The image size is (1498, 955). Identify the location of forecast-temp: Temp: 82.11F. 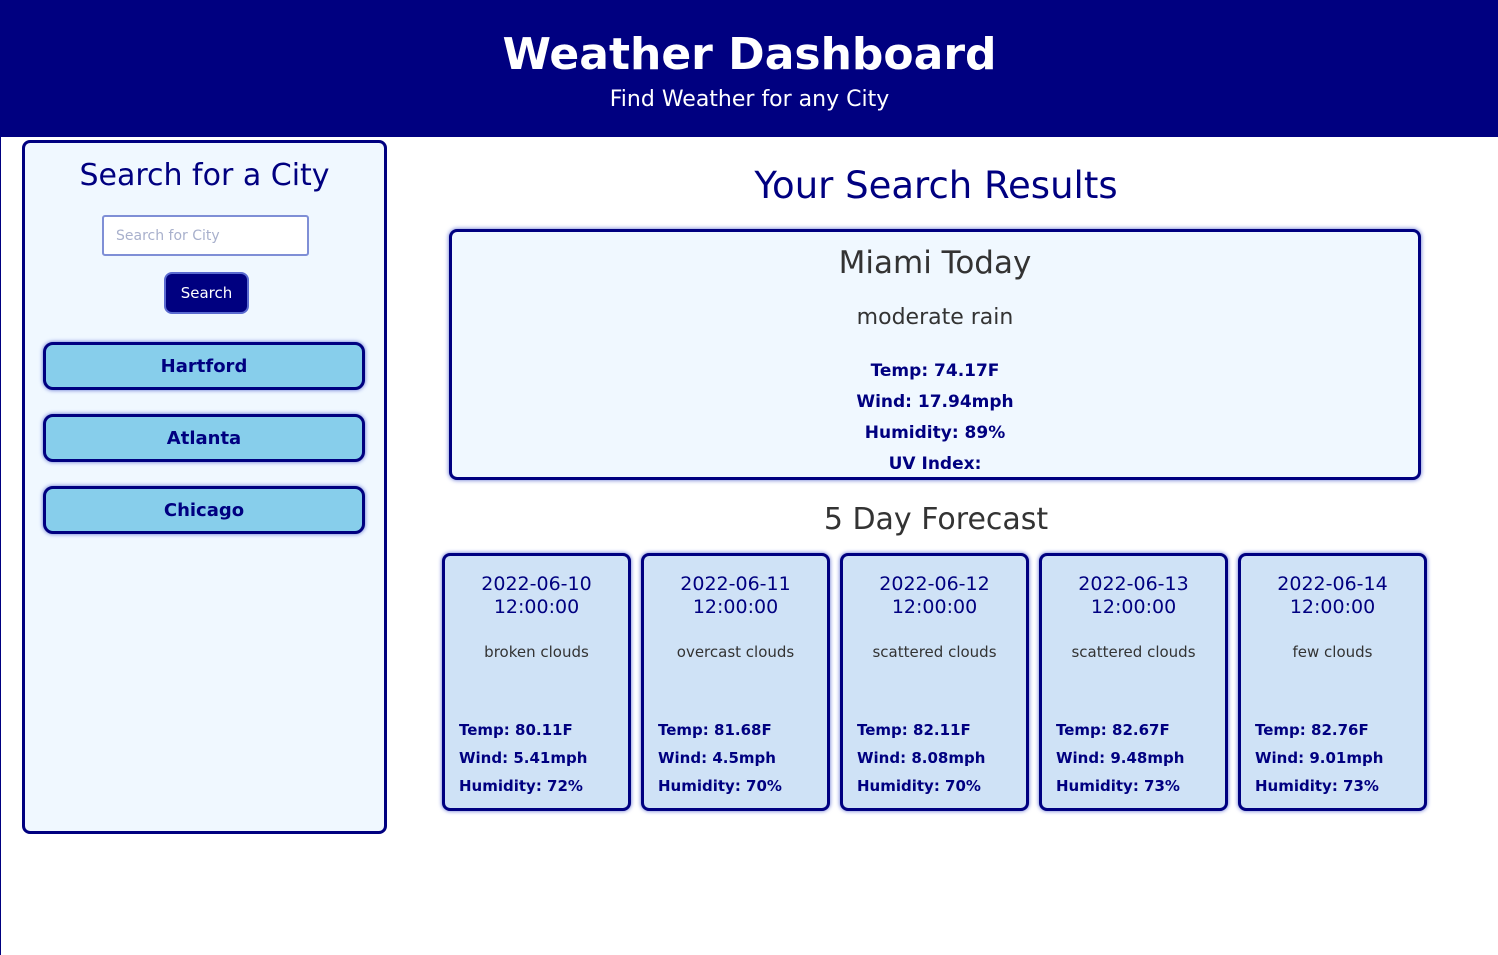
(914, 730).